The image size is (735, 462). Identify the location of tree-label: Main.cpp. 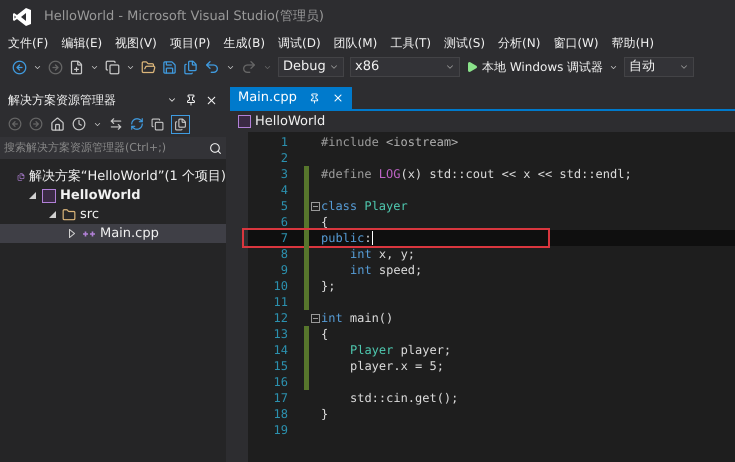
(129, 233).